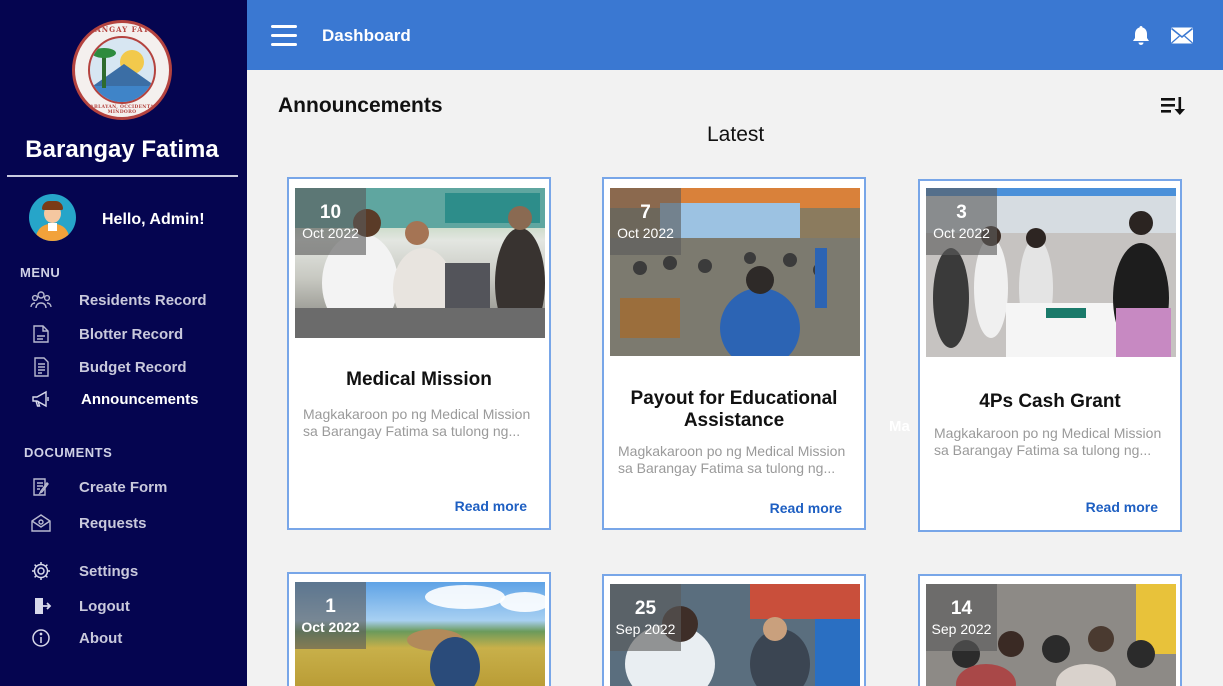 The image size is (1223, 686). Describe the element at coordinates (735, 272) in the screenshot. I see `announcement-photo: 7 Oct 2022` at that location.